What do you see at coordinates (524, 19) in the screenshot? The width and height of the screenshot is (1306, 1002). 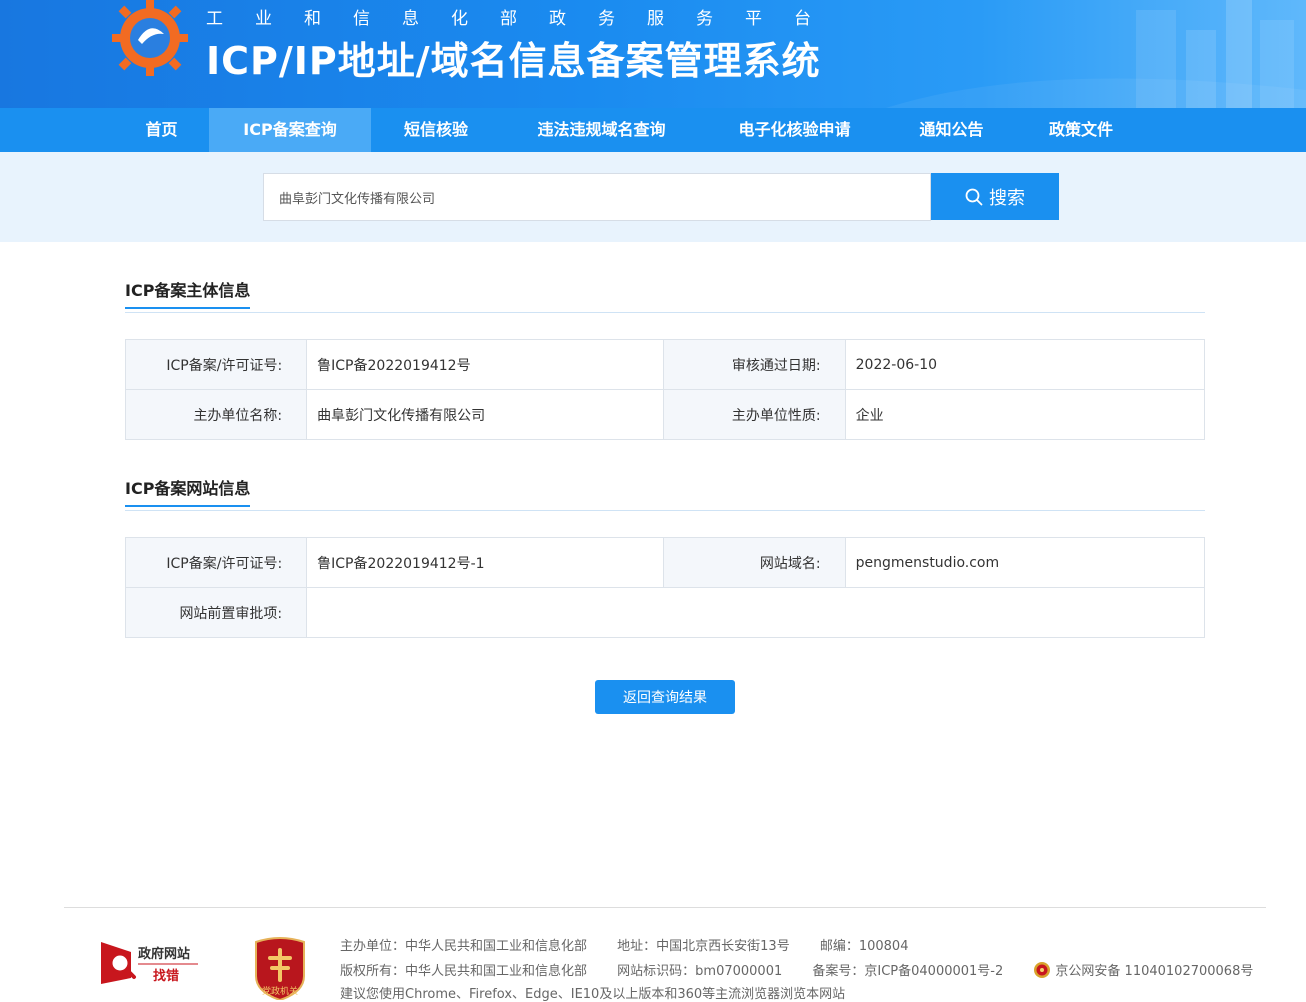 I see `platform-tagline: 工业和信息化部政务服务平台` at bounding box center [524, 19].